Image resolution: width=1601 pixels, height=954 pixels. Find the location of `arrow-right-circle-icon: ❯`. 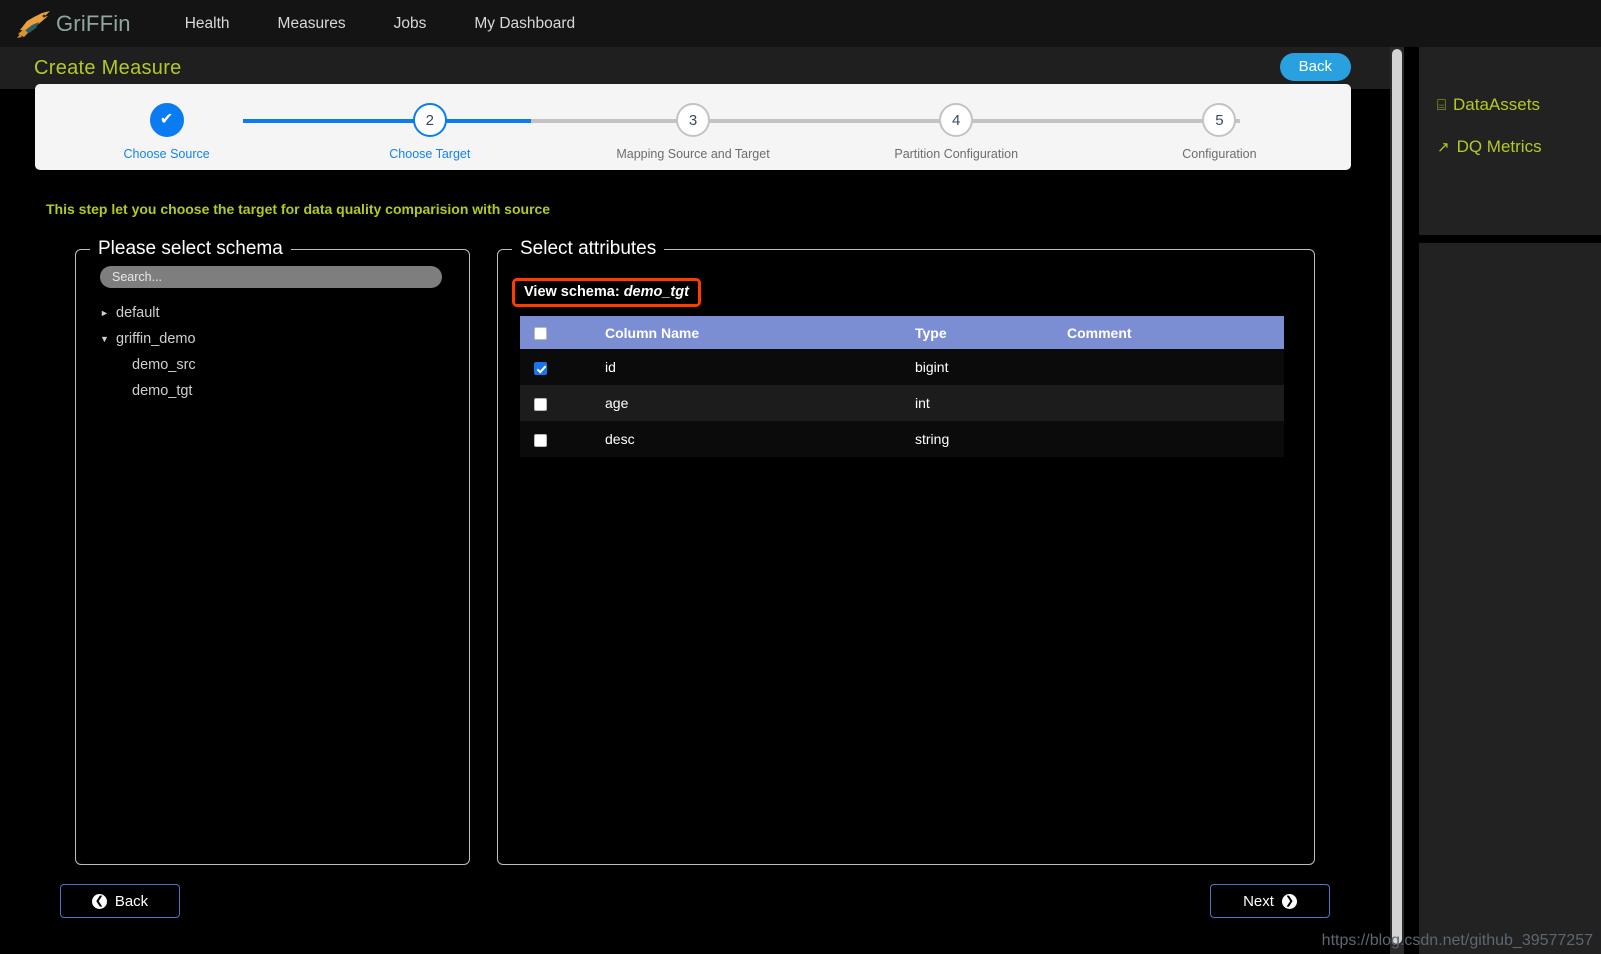

arrow-right-circle-icon: ❯ is located at coordinates (1289, 901).